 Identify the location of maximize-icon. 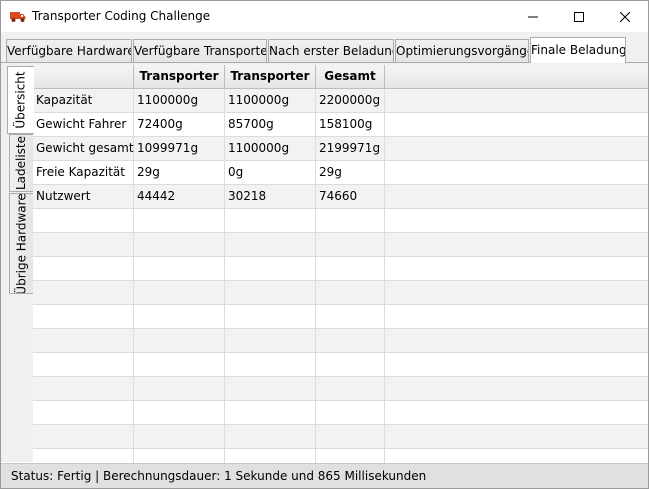
(579, 16).